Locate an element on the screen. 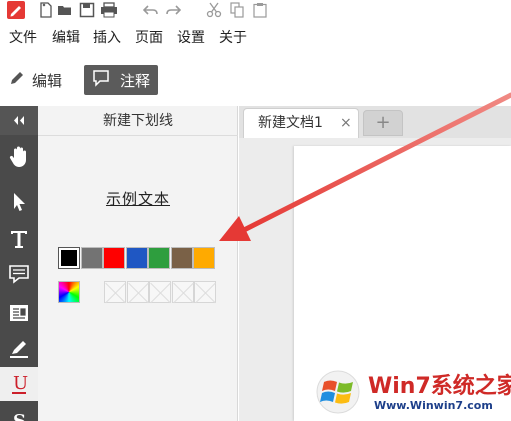 The height and width of the screenshot is (421, 511). pointer-icon is located at coordinates (19, 202).